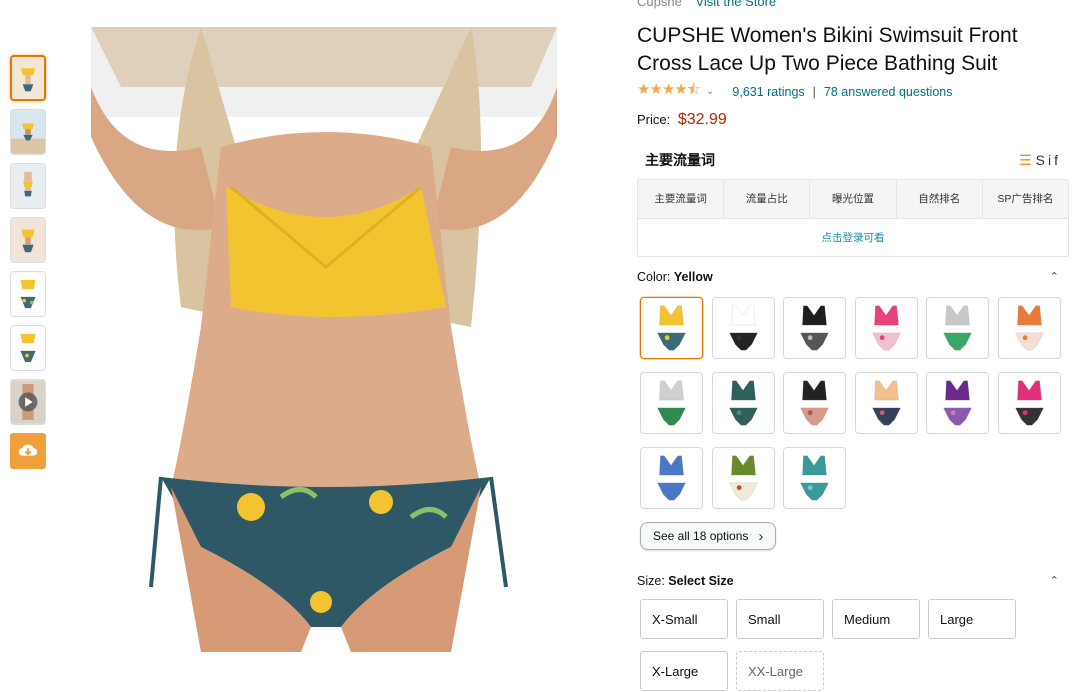 Image resolution: width=1080 pixels, height=692 pixels. Describe the element at coordinates (1025, 199) in the screenshot. I see `column-header: SP广告排名` at that location.